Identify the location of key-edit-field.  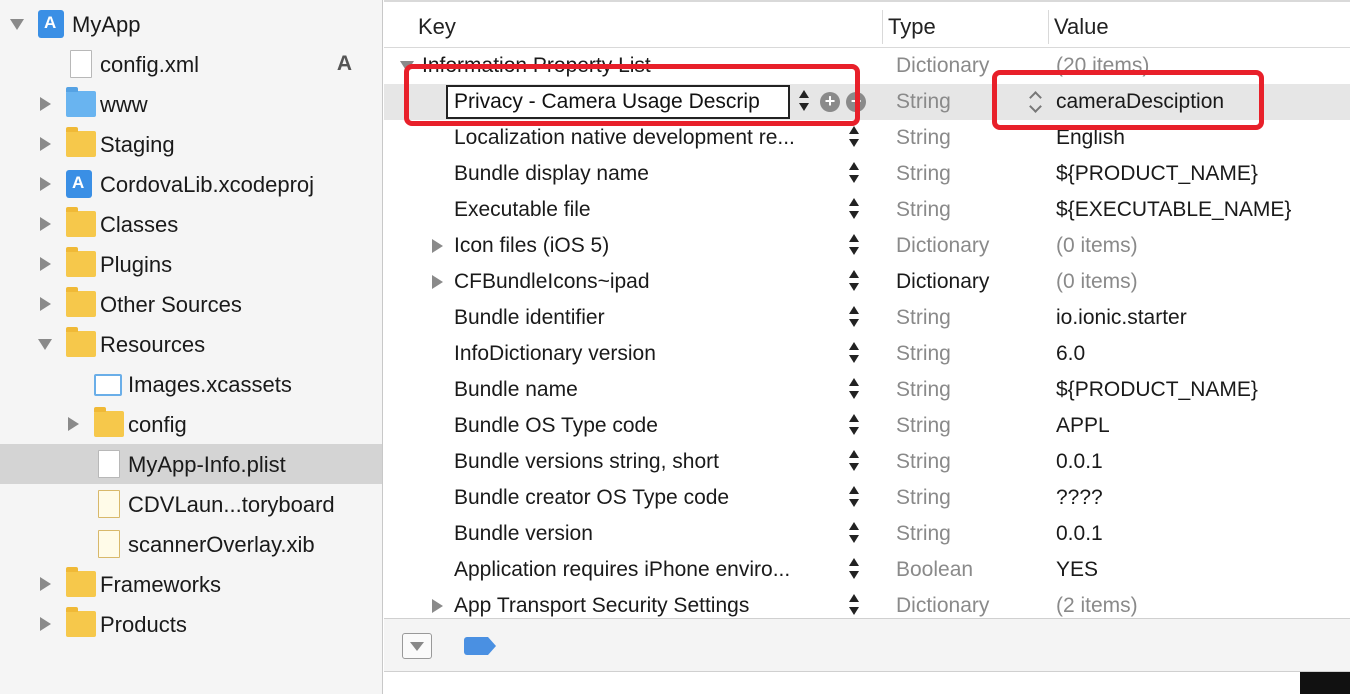
(618, 102).